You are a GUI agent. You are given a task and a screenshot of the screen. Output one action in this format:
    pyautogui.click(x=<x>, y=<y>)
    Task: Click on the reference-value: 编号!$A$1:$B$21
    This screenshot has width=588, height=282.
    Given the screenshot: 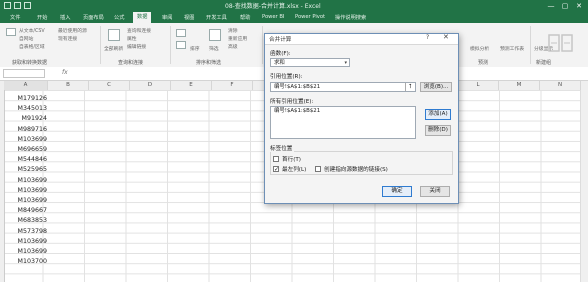 What is the action you would take?
    pyautogui.click(x=297, y=87)
    